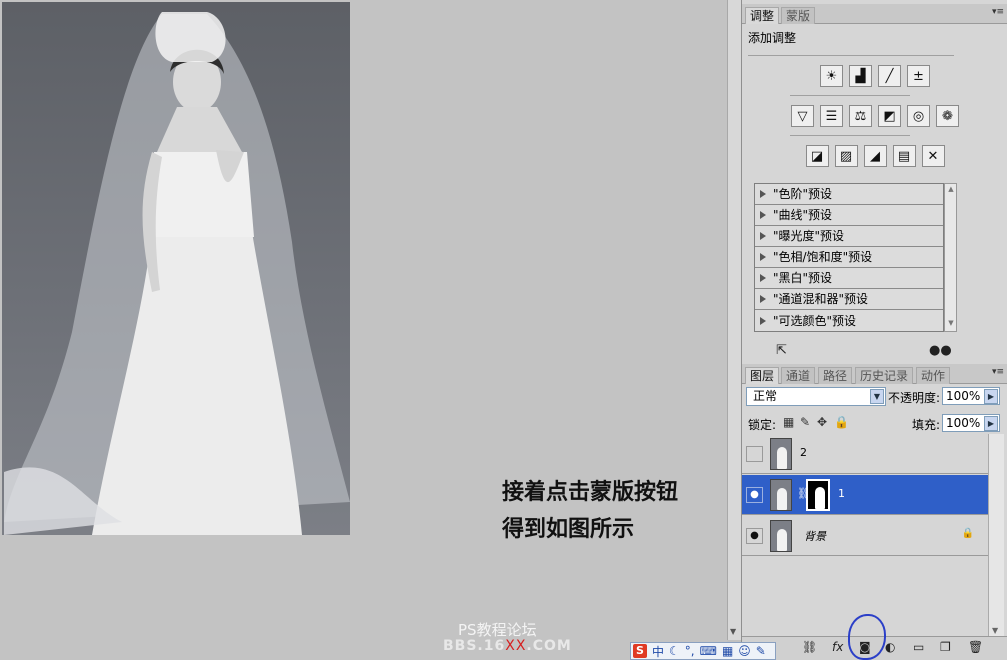 This screenshot has width=1007, height=660. Describe the element at coordinates (841, 493) in the screenshot. I see `layer-name: 1` at that location.